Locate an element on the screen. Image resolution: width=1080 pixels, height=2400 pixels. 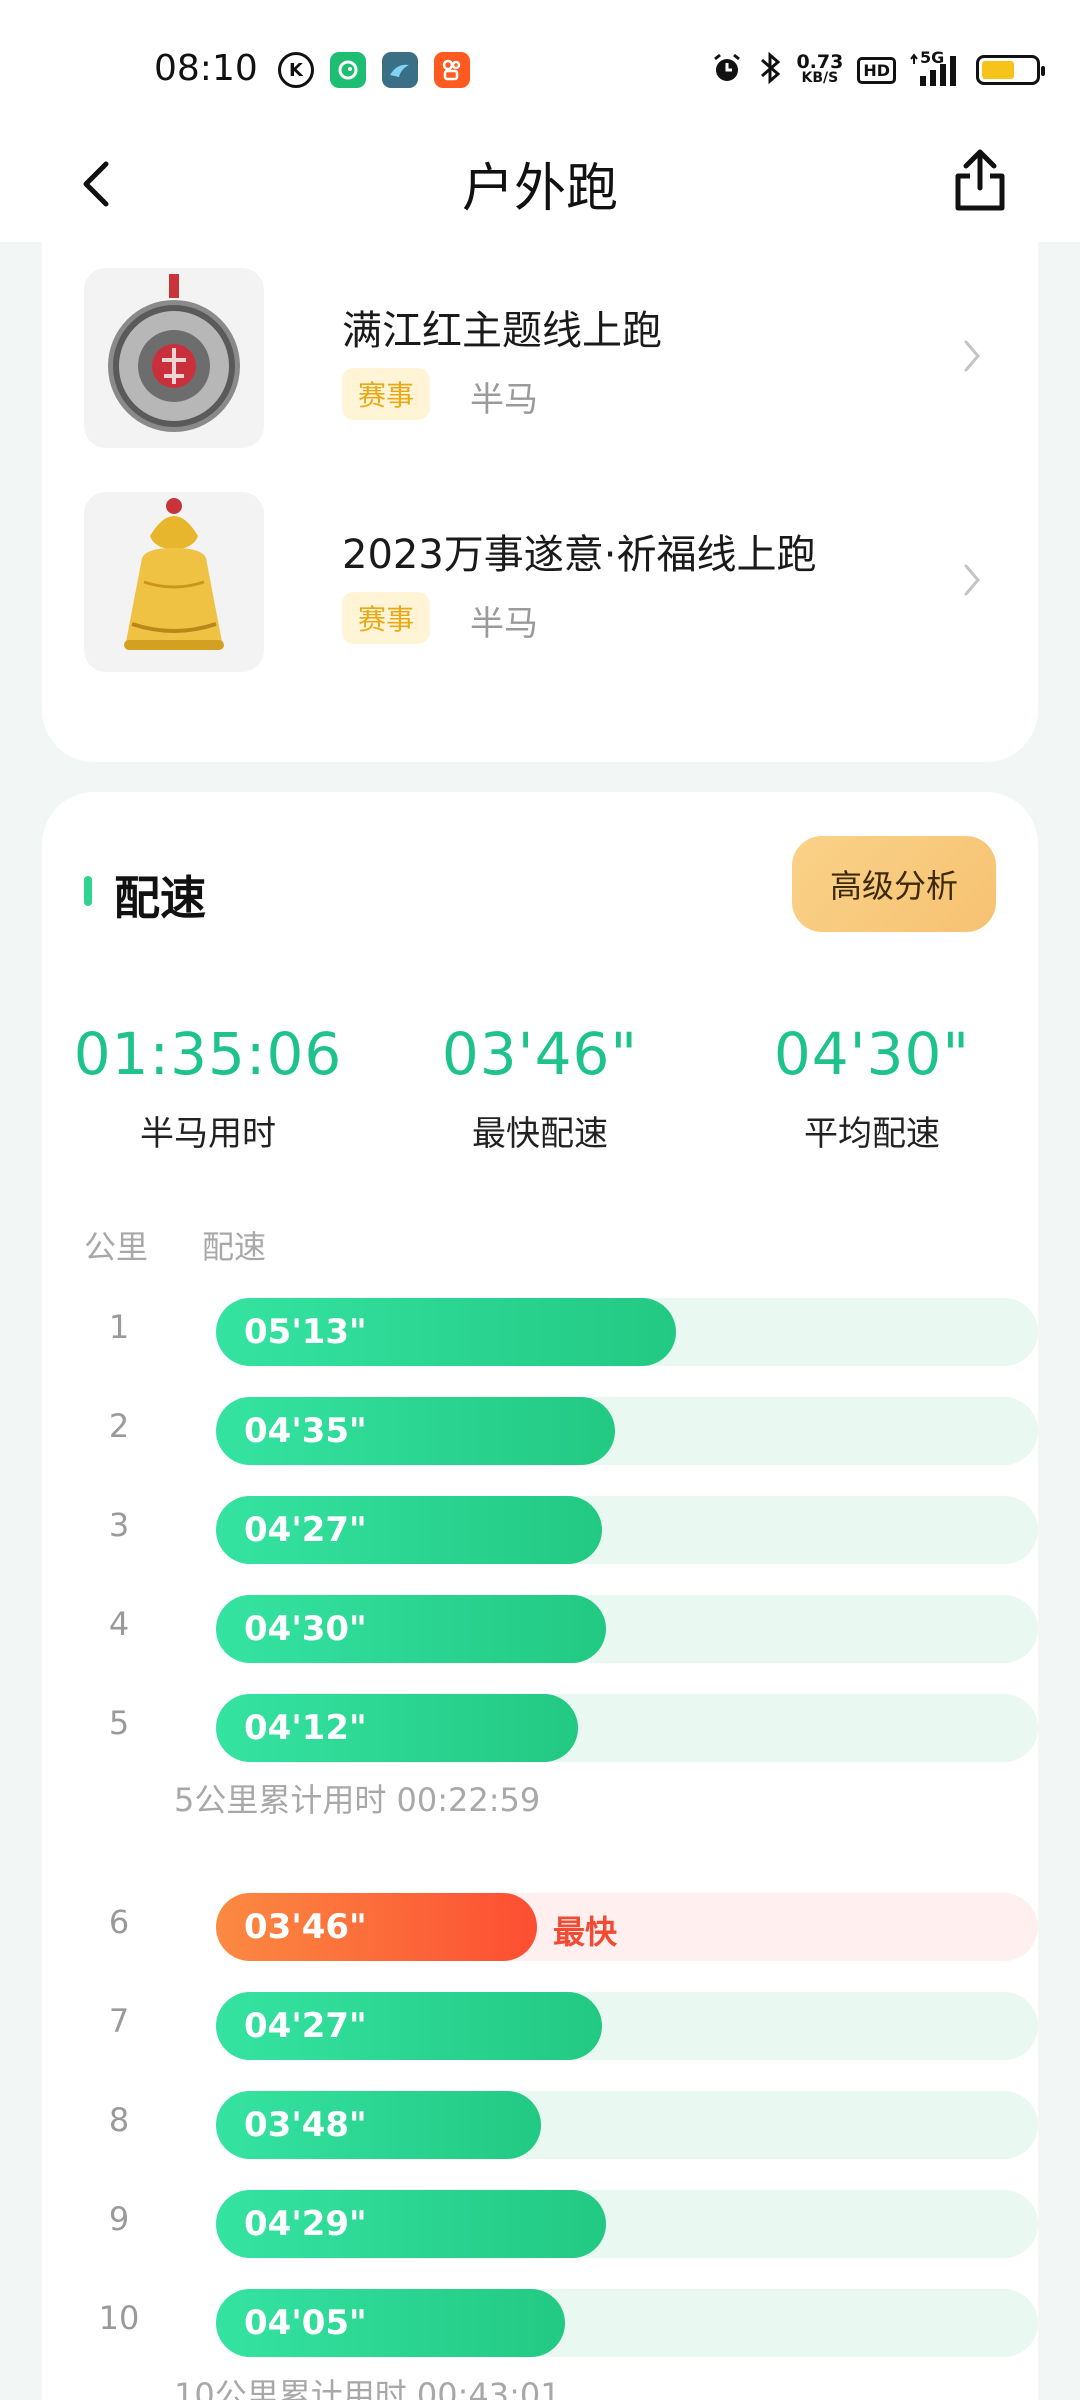
bluetooth-icon is located at coordinates (770, 70).